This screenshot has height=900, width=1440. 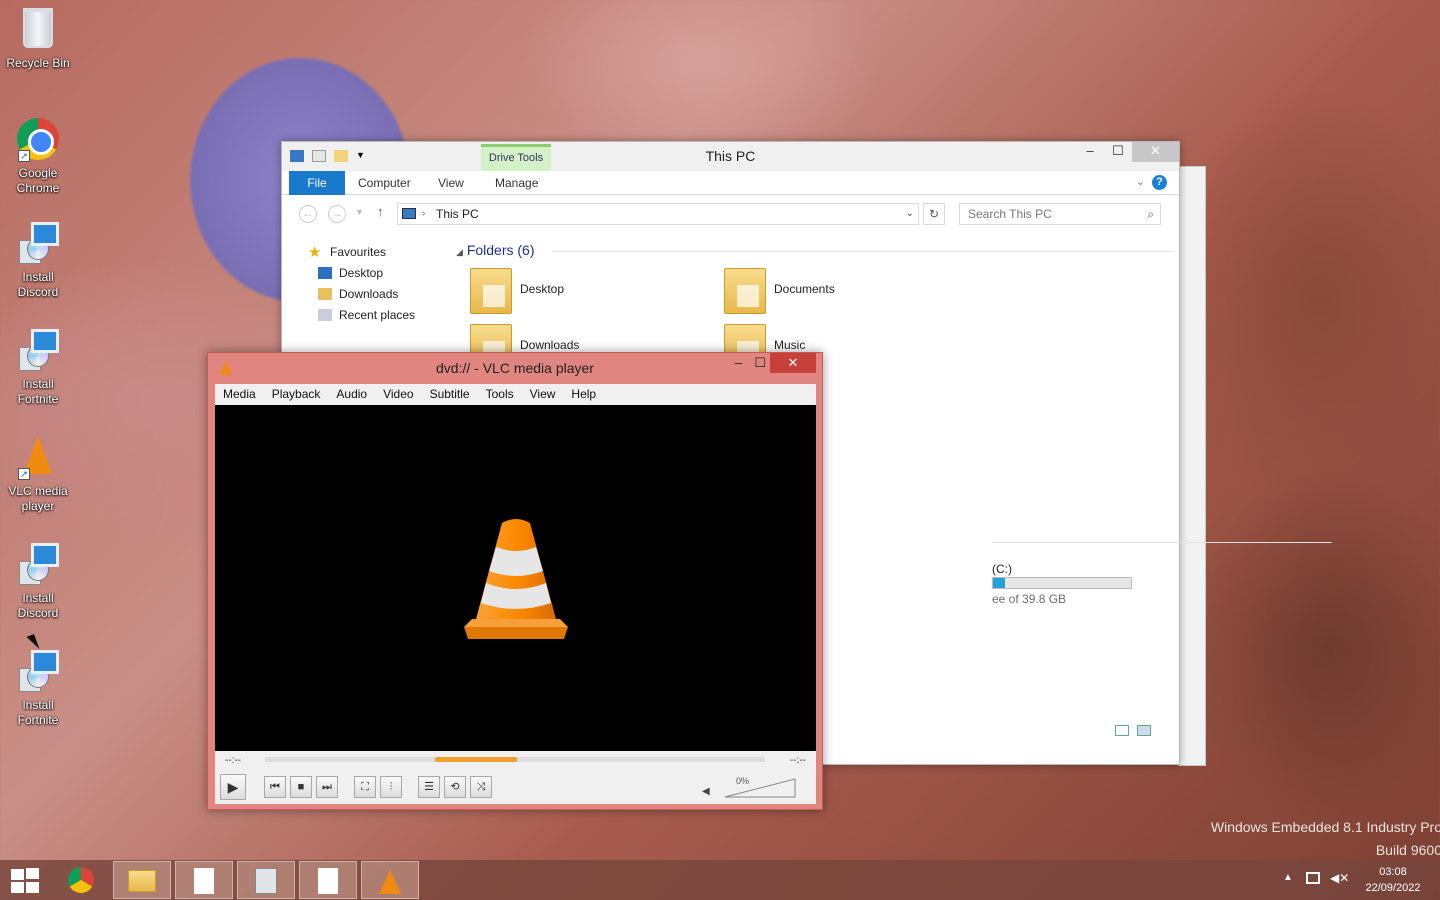 I want to click on drive-usage-bar, so click(x=1062, y=583).